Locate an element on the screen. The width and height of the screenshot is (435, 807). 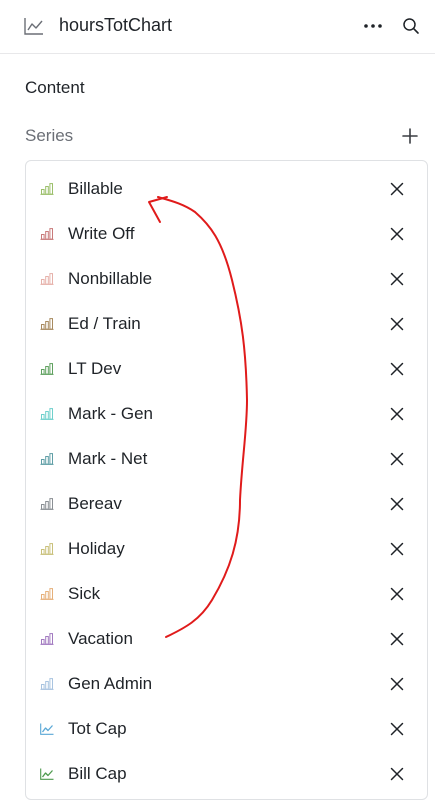
series-item: Sick is located at coordinates (226, 593).